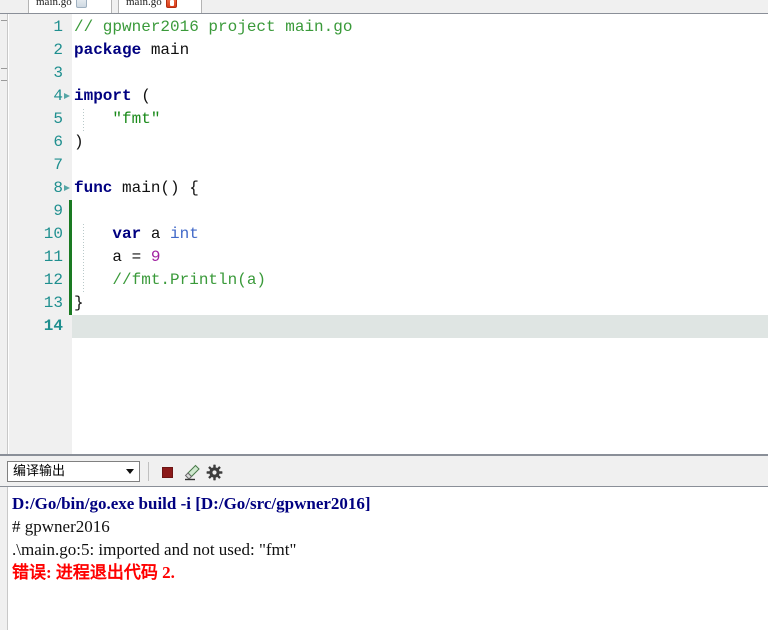 The height and width of the screenshot is (630, 768). Describe the element at coordinates (58, 27) in the screenshot. I see `line-number: 1` at that location.